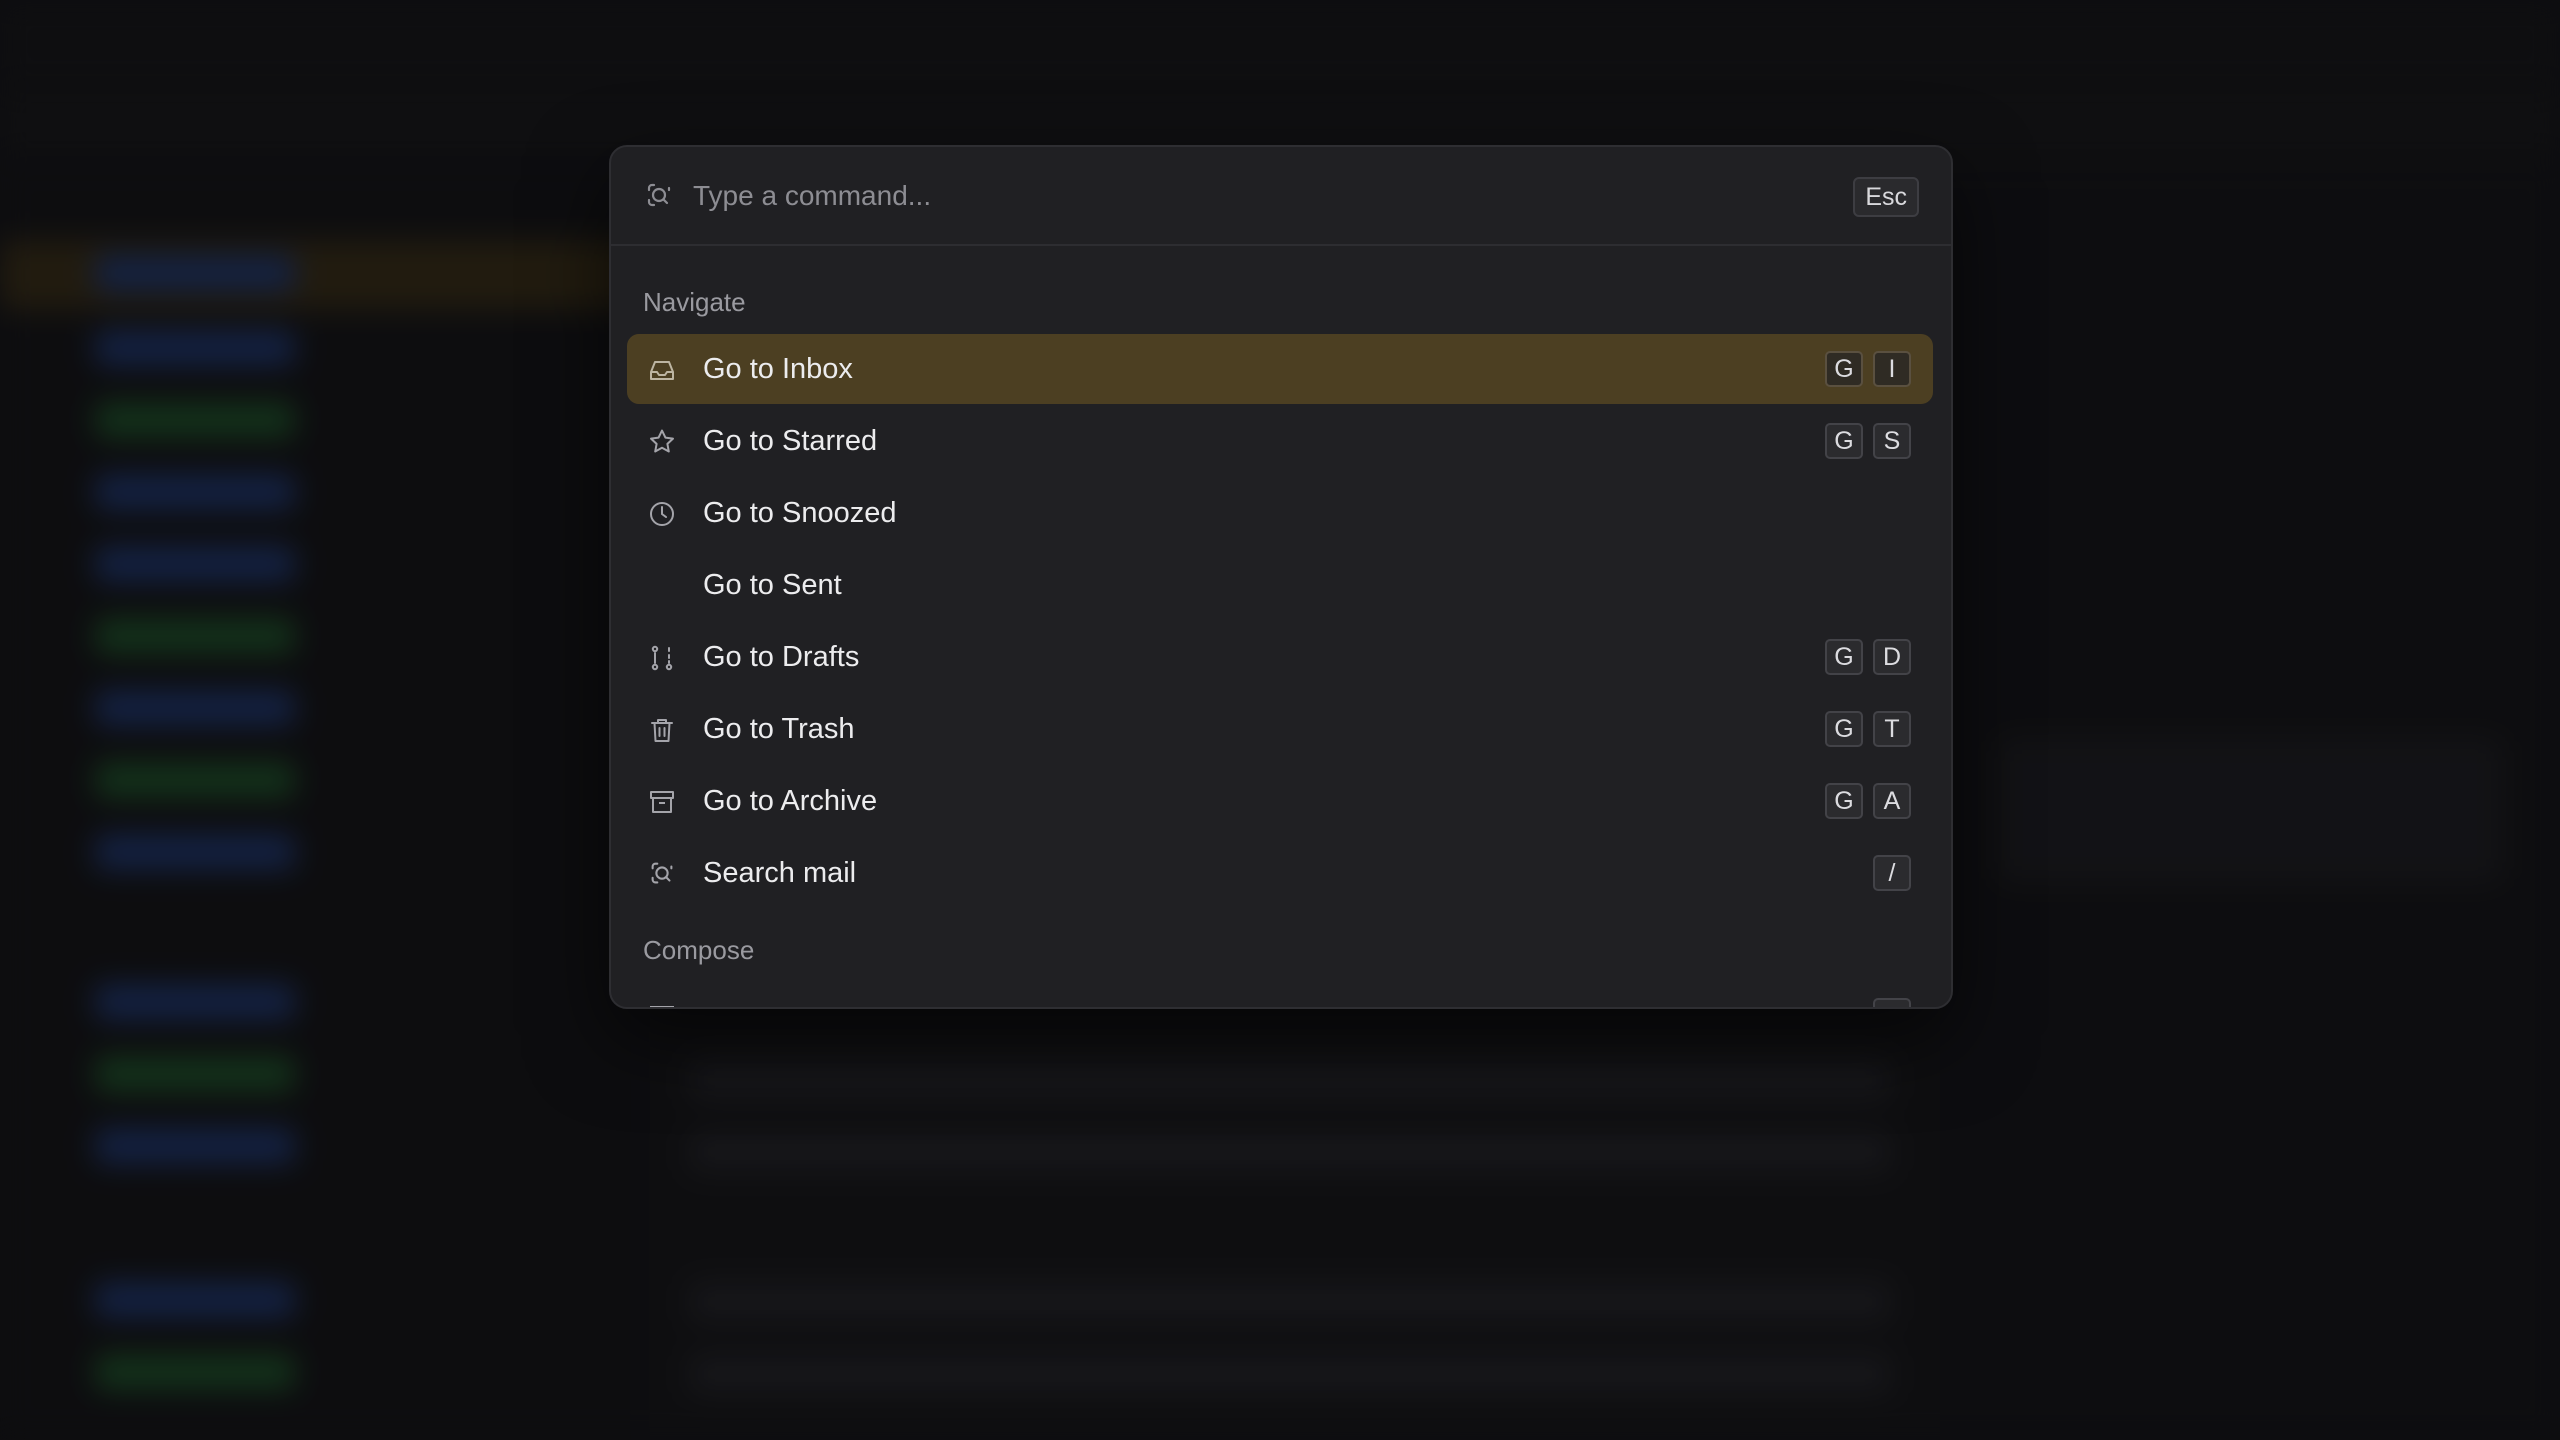 The width and height of the screenshot is (2560, 1440). What do you see at coordinates (662, 802) in the screenshot?
I see `archive-icon` at bounding box center [662, 802].